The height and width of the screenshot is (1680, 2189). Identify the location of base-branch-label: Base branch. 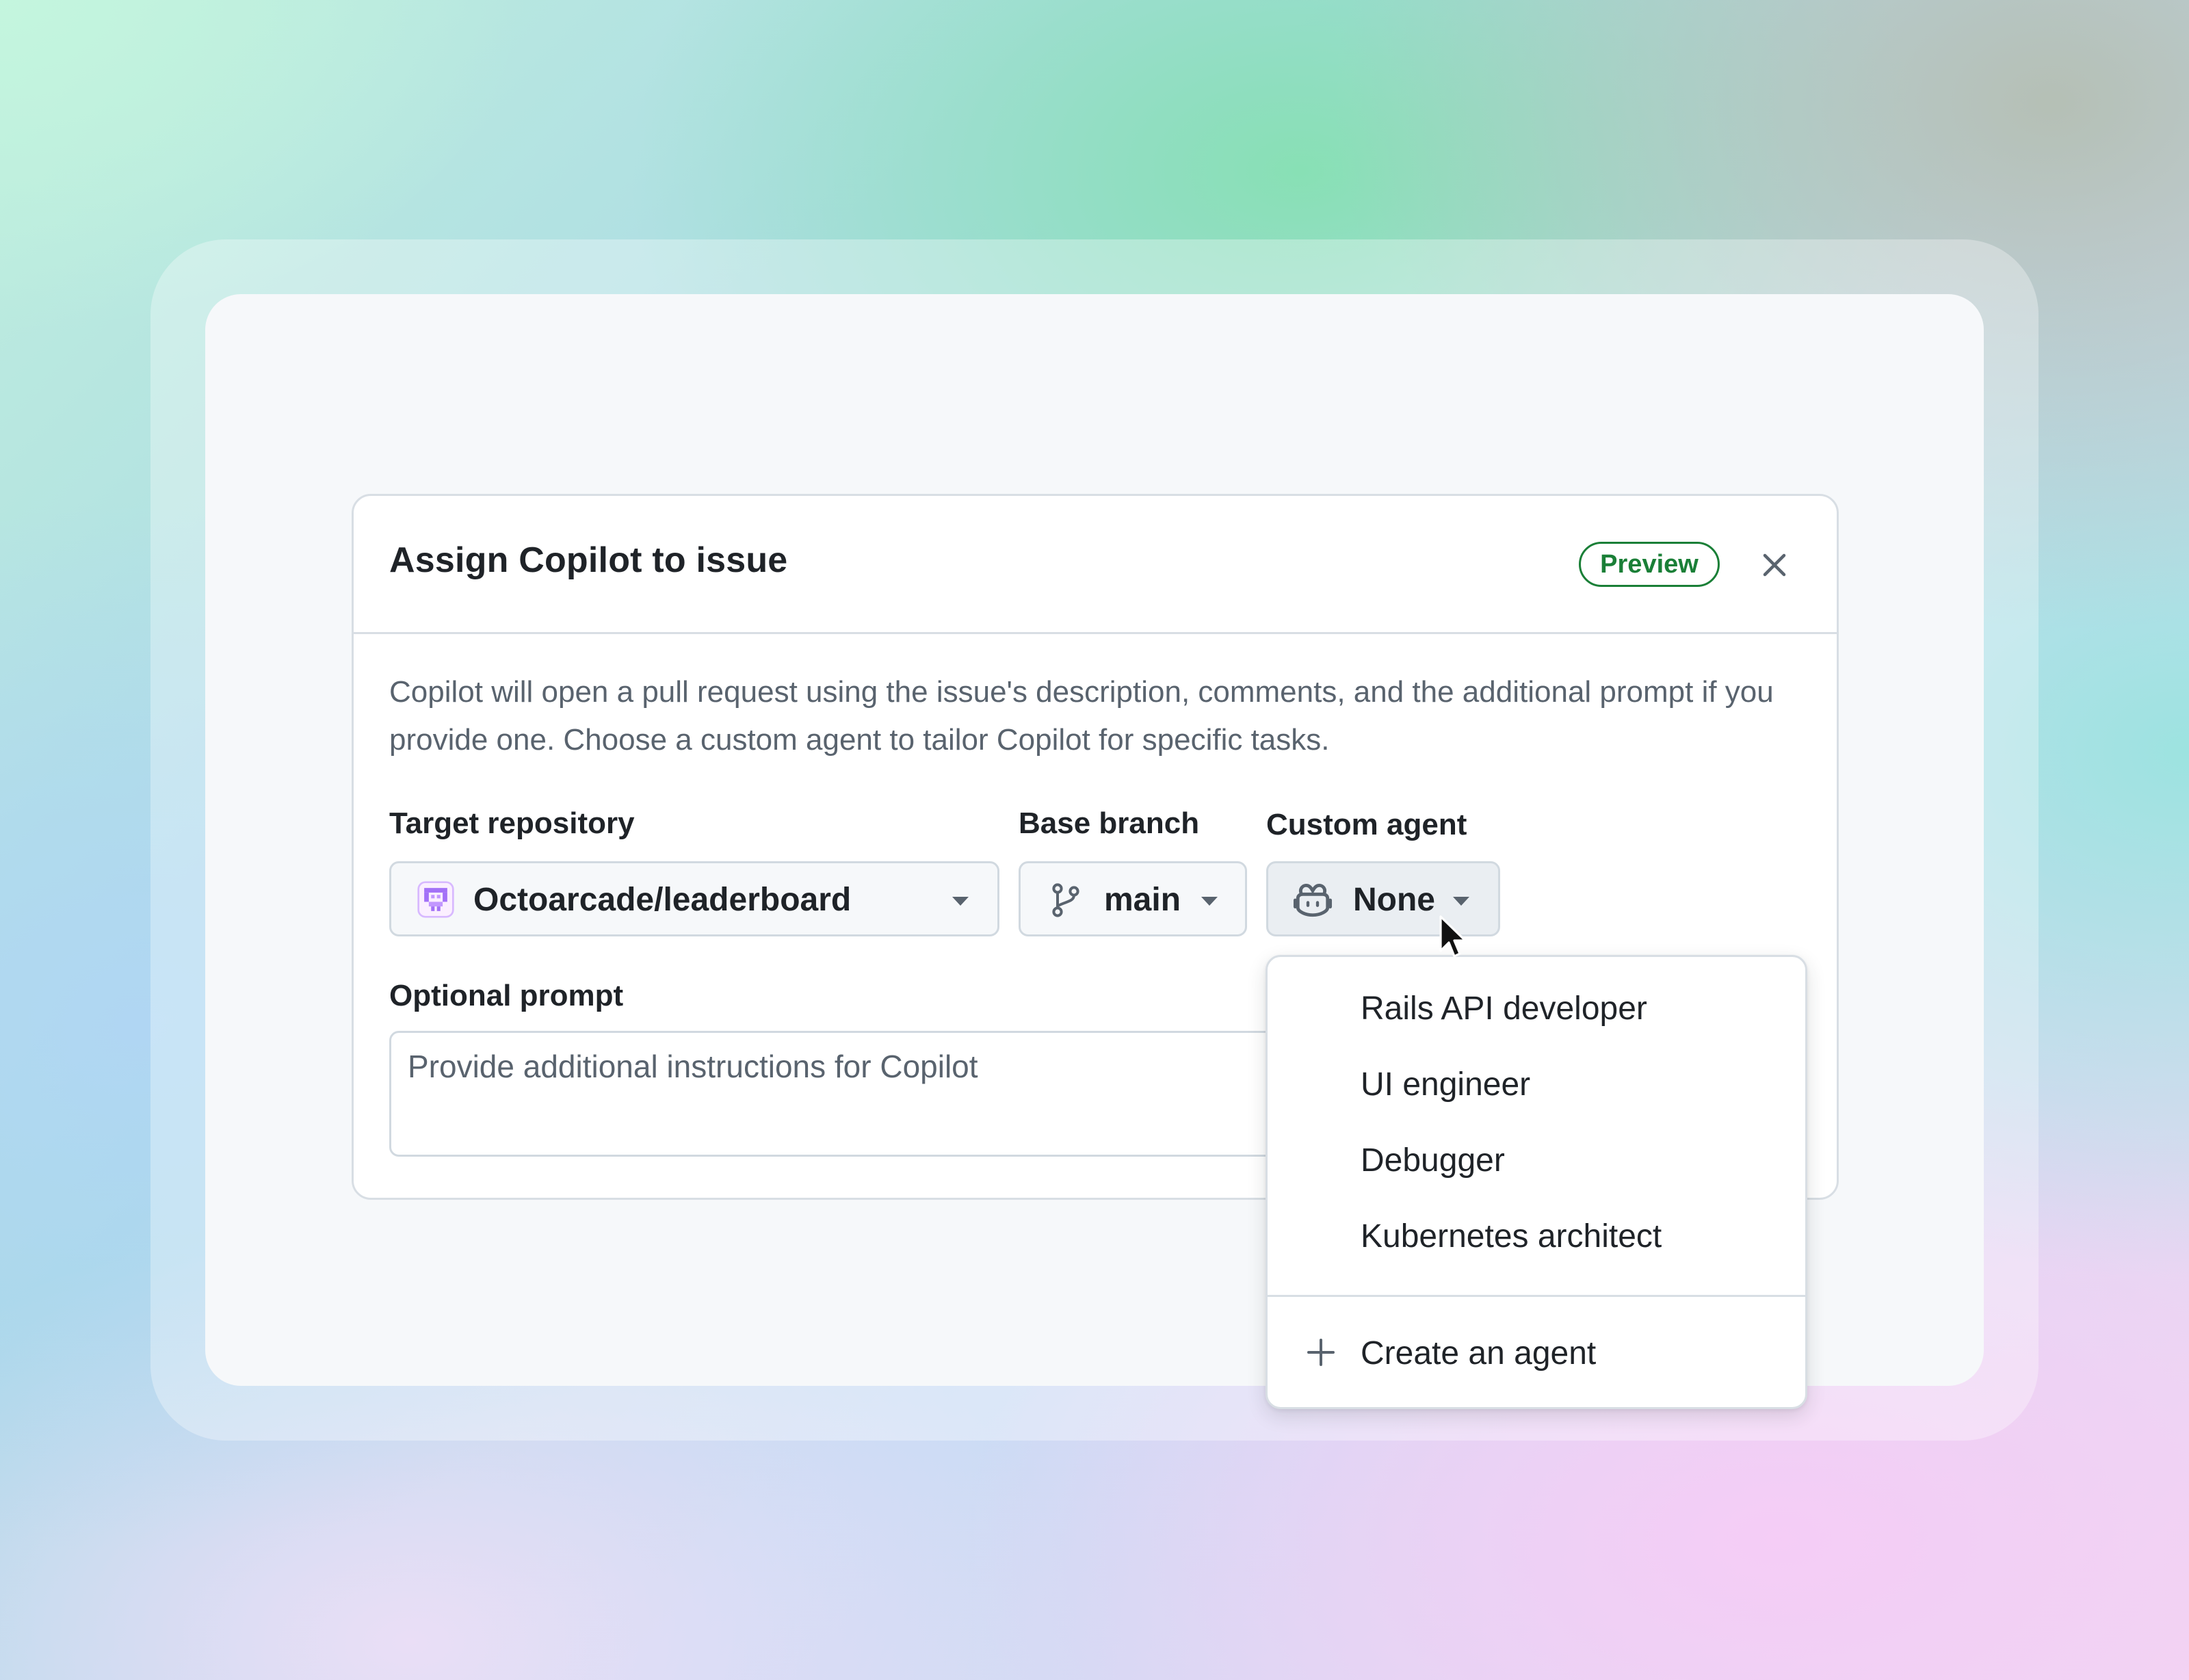
(1110, 823).